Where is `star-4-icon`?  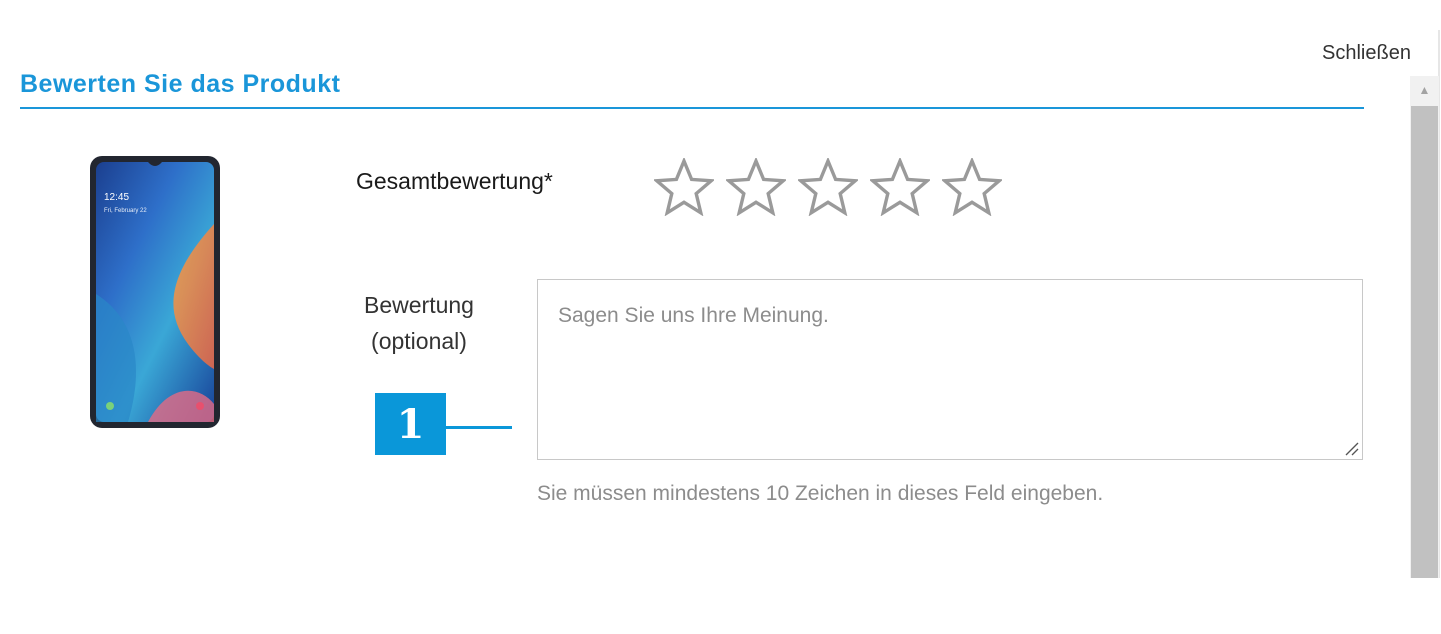 star-4-icon is located at coordinates (900, 187).